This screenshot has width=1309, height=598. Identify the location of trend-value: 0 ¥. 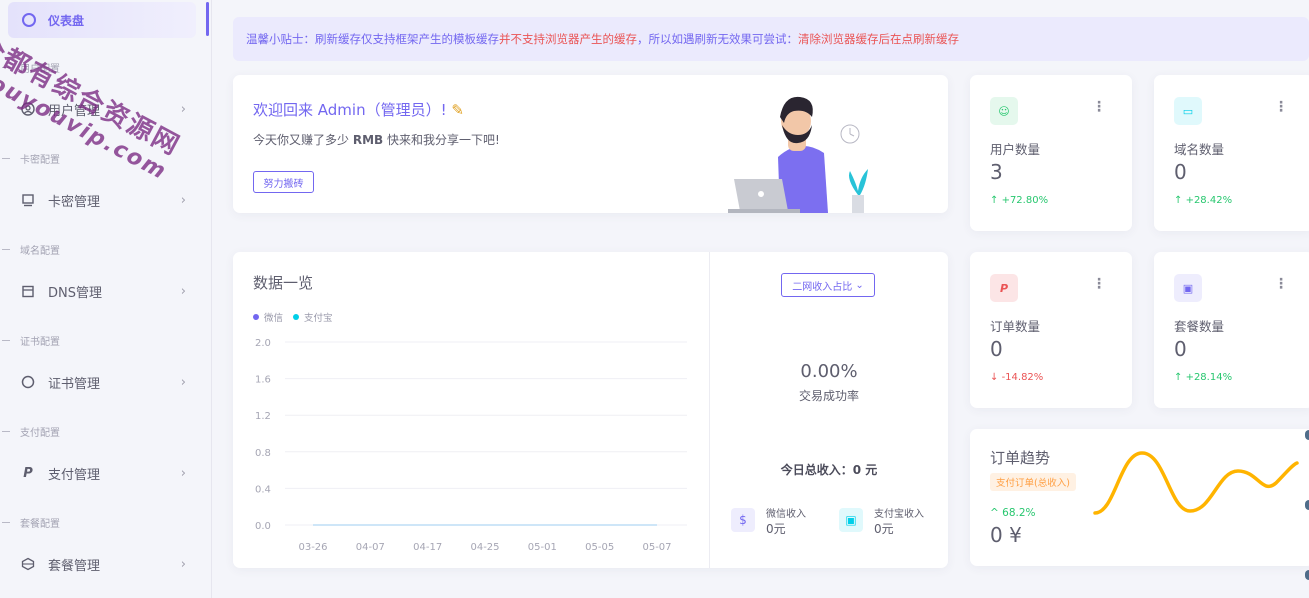
(1006, 535).